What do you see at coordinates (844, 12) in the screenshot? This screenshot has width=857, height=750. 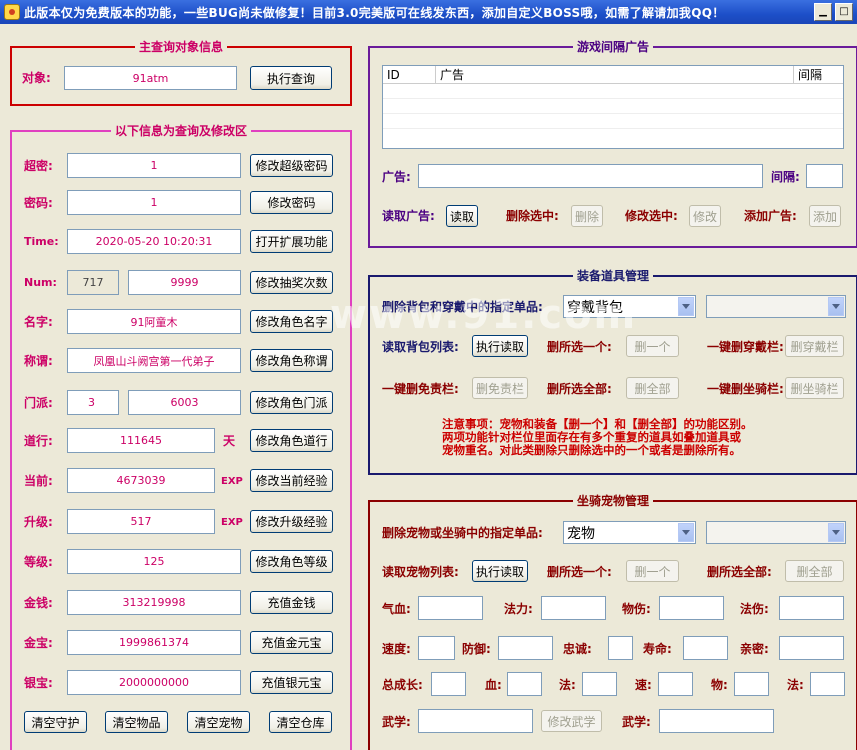 I see `maximize-button: □` at bounding box center [844, 12].